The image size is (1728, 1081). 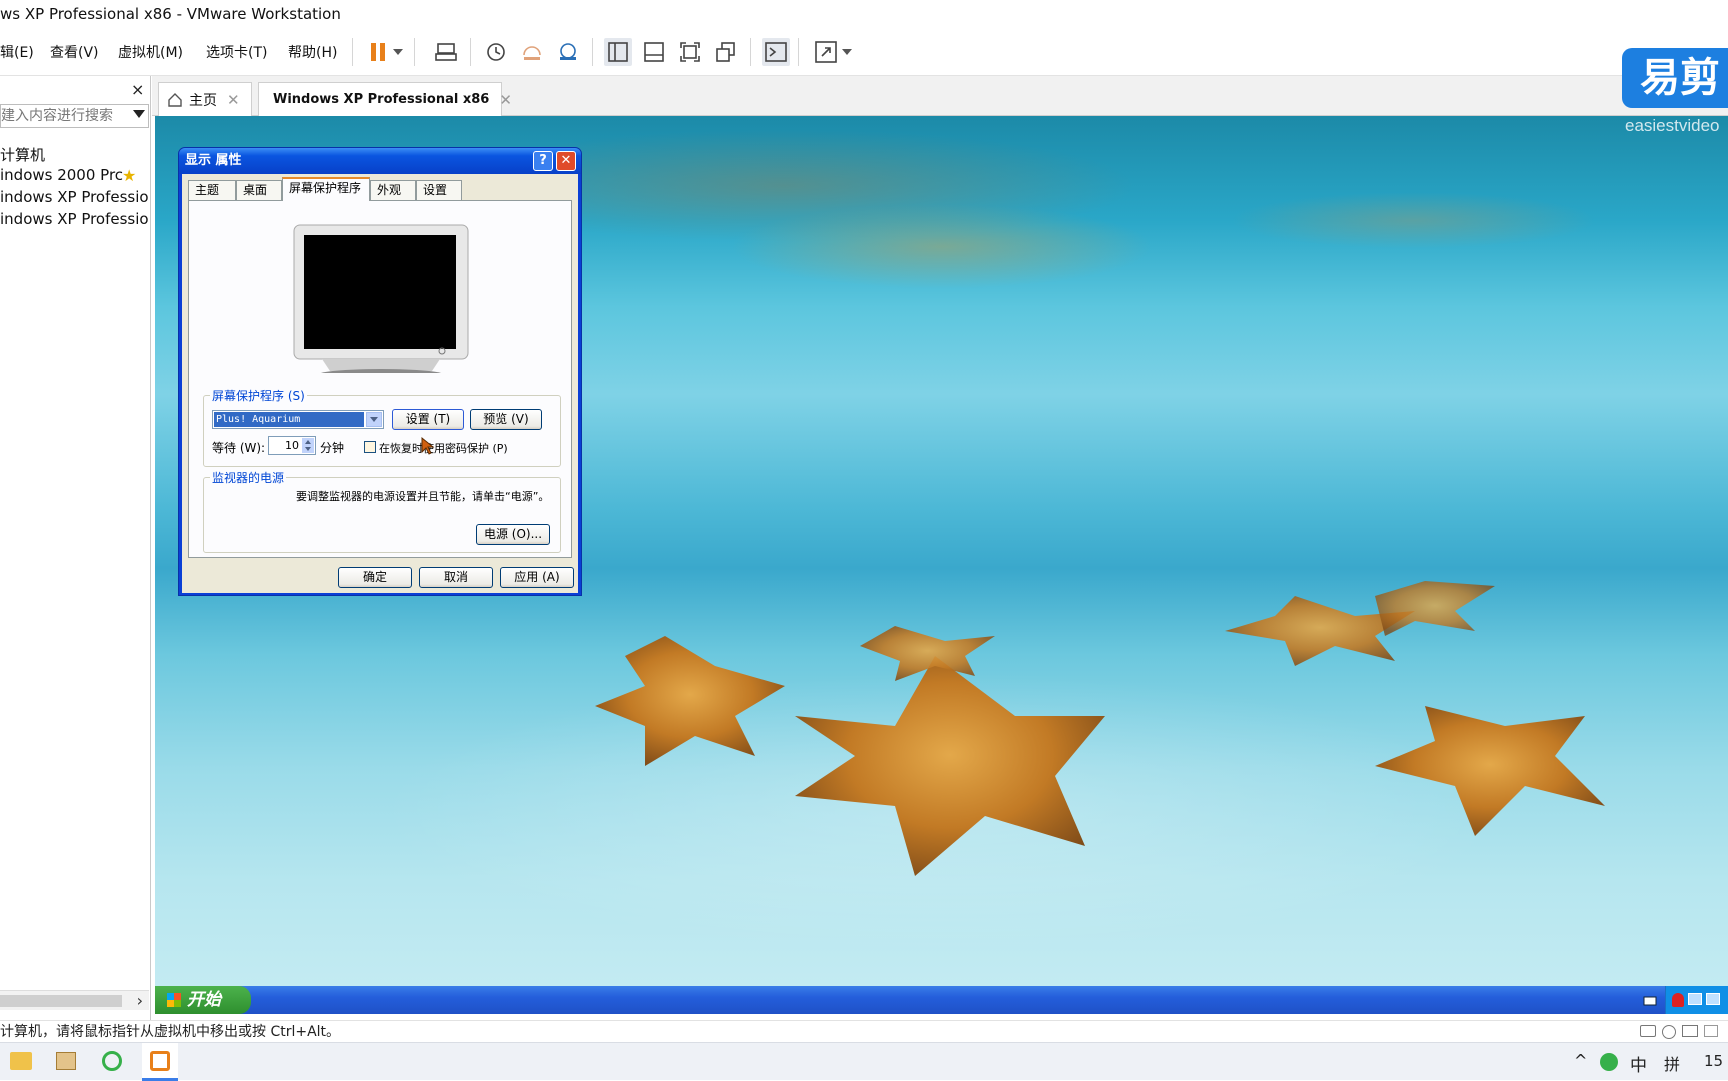 I want to click on stretch-icon, so click(x=826, y=52).